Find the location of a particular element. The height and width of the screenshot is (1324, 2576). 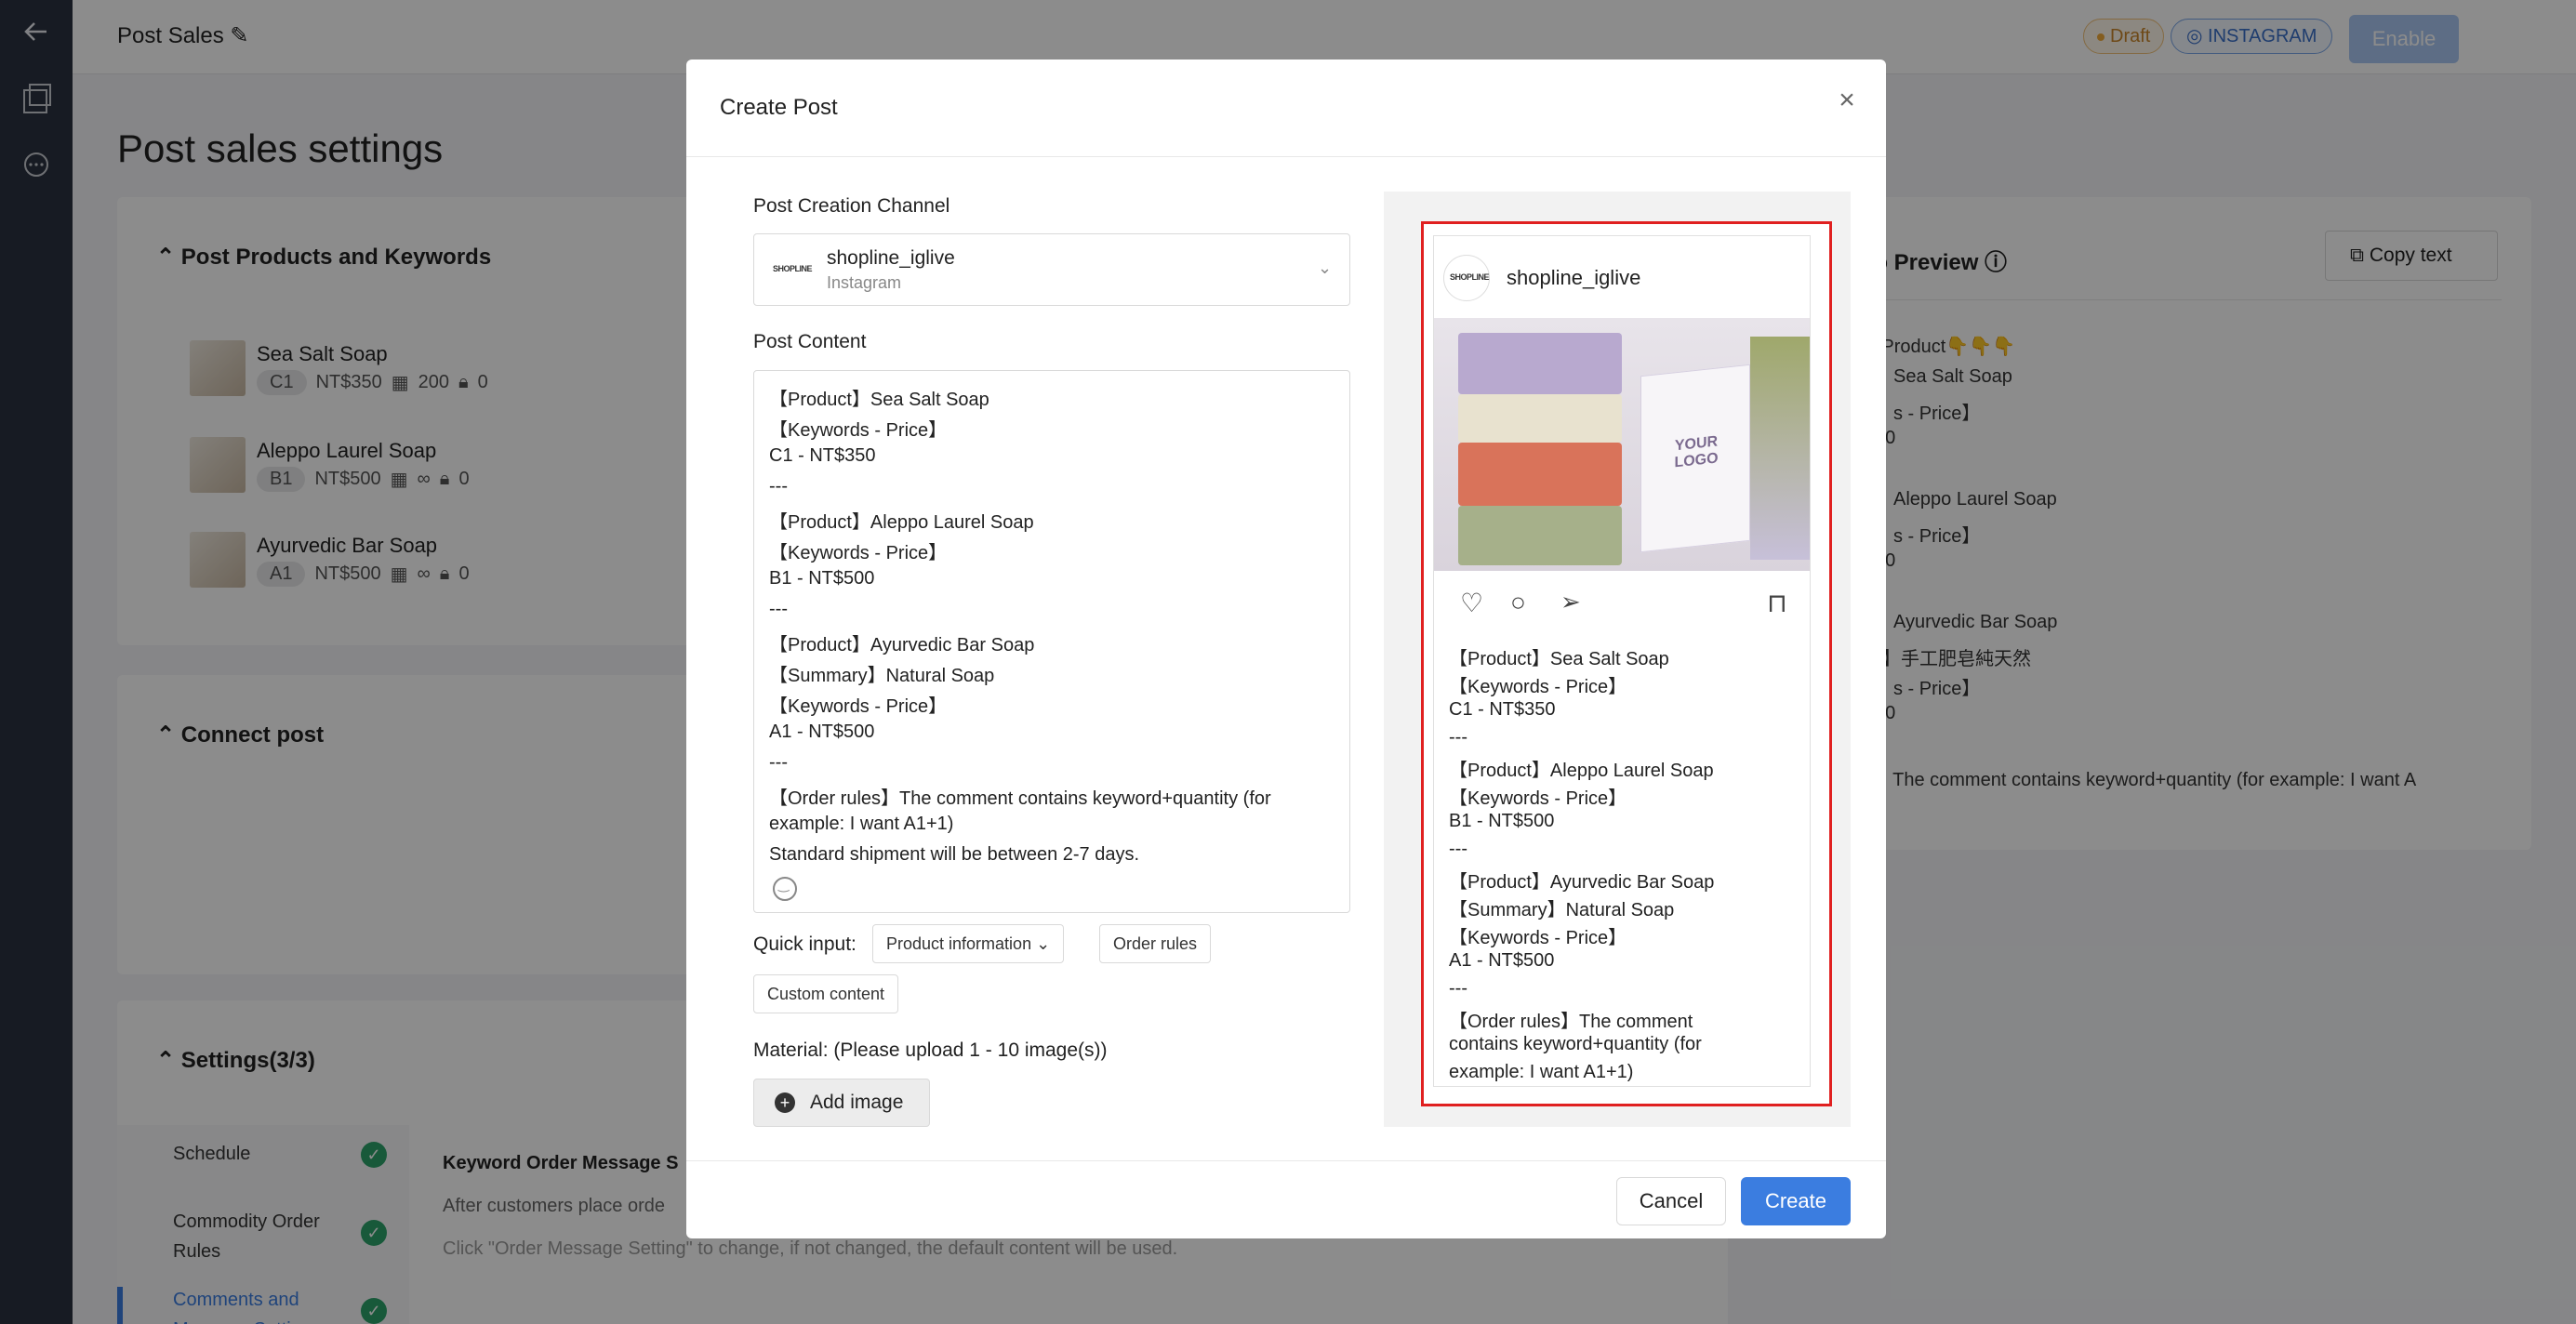

soap-bar-lavender is located at coordinates (1540, 363).